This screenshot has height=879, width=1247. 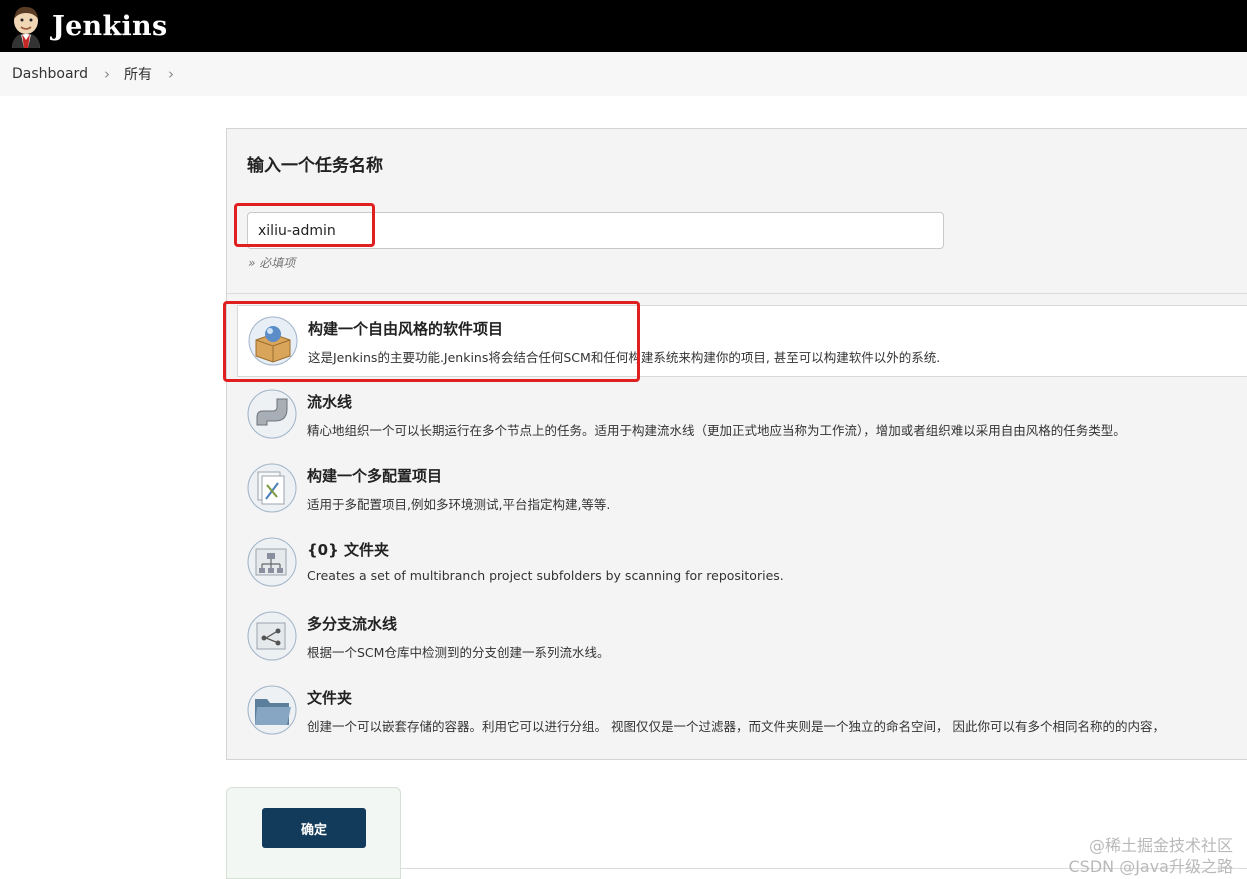 What do you see at coordinates (742, 489) in the screenshot?
I see `job-type-multi-config: 构建一个多配置项目 适用于多配置项目,例如多环境测试,平台指定构建,等等.` at bounding box center [742, 489].